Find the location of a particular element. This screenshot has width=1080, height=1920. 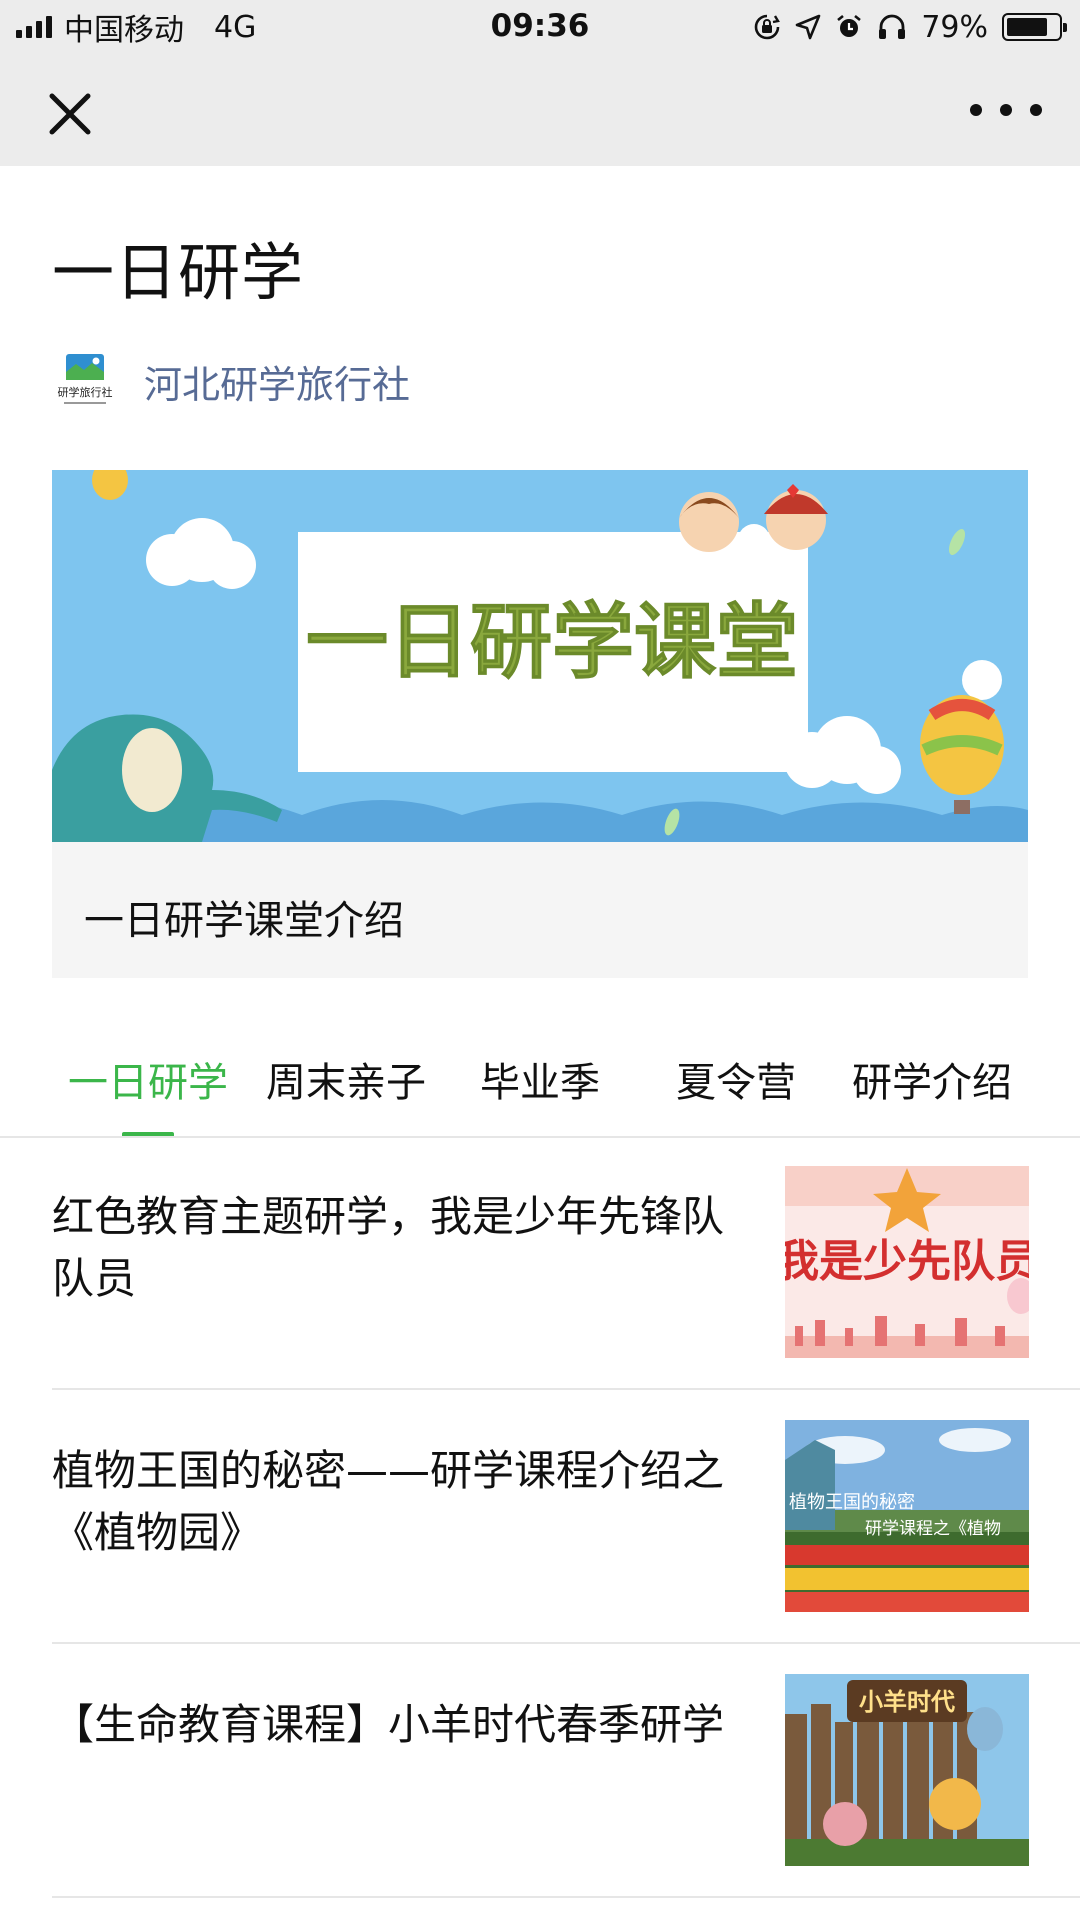

battery-fill is located at coordinates (1027, 27).